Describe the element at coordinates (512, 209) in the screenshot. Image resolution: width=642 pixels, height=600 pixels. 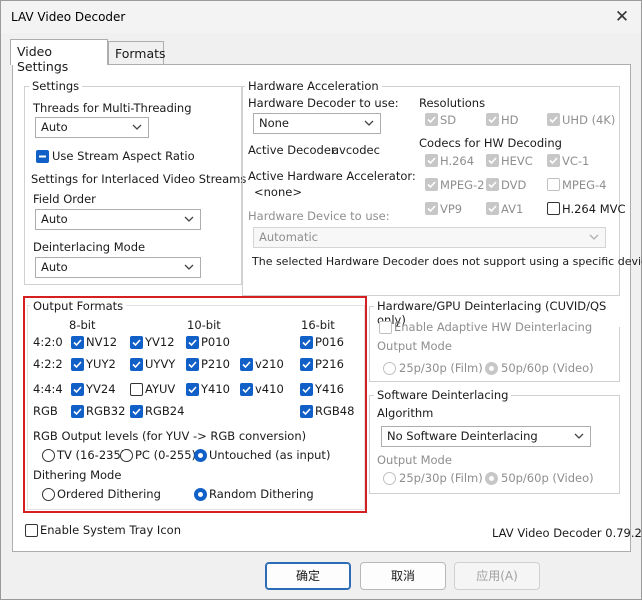
I see `codec-av1-label: AV1` at that location.